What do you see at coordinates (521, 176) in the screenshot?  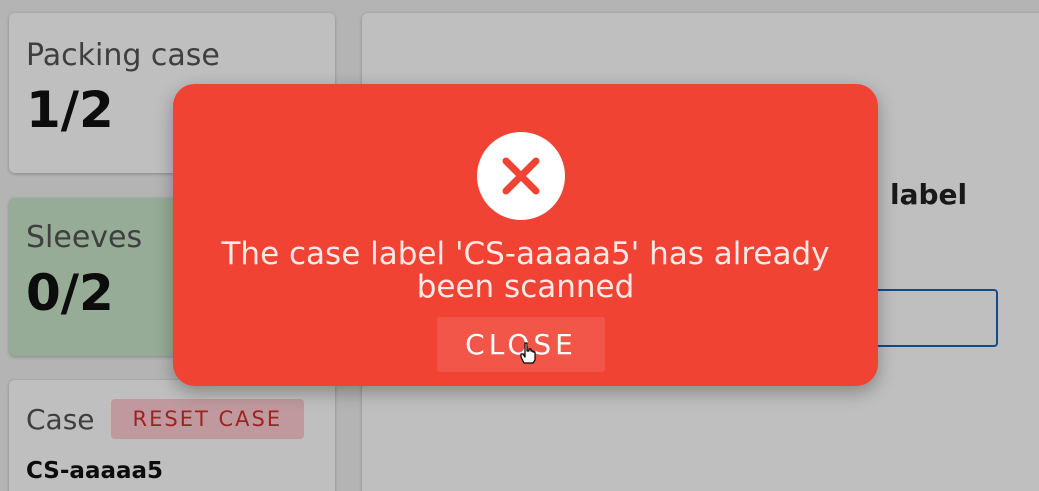 I see `error-x-icon` at bounding box center [521, 176].